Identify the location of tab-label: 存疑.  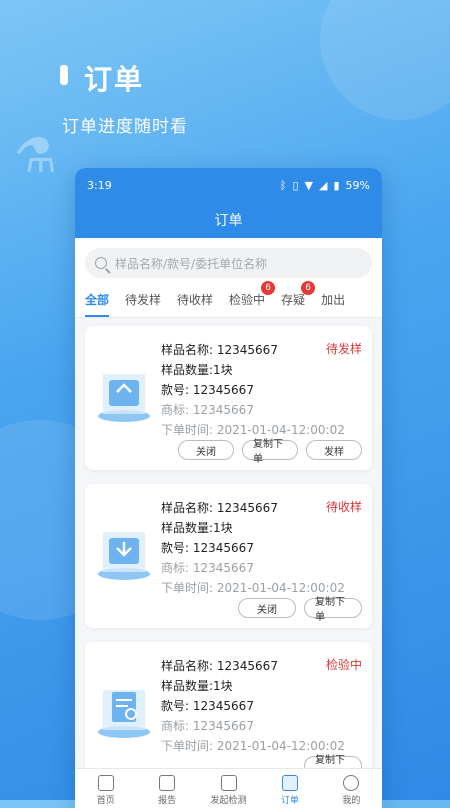
(293, 300).